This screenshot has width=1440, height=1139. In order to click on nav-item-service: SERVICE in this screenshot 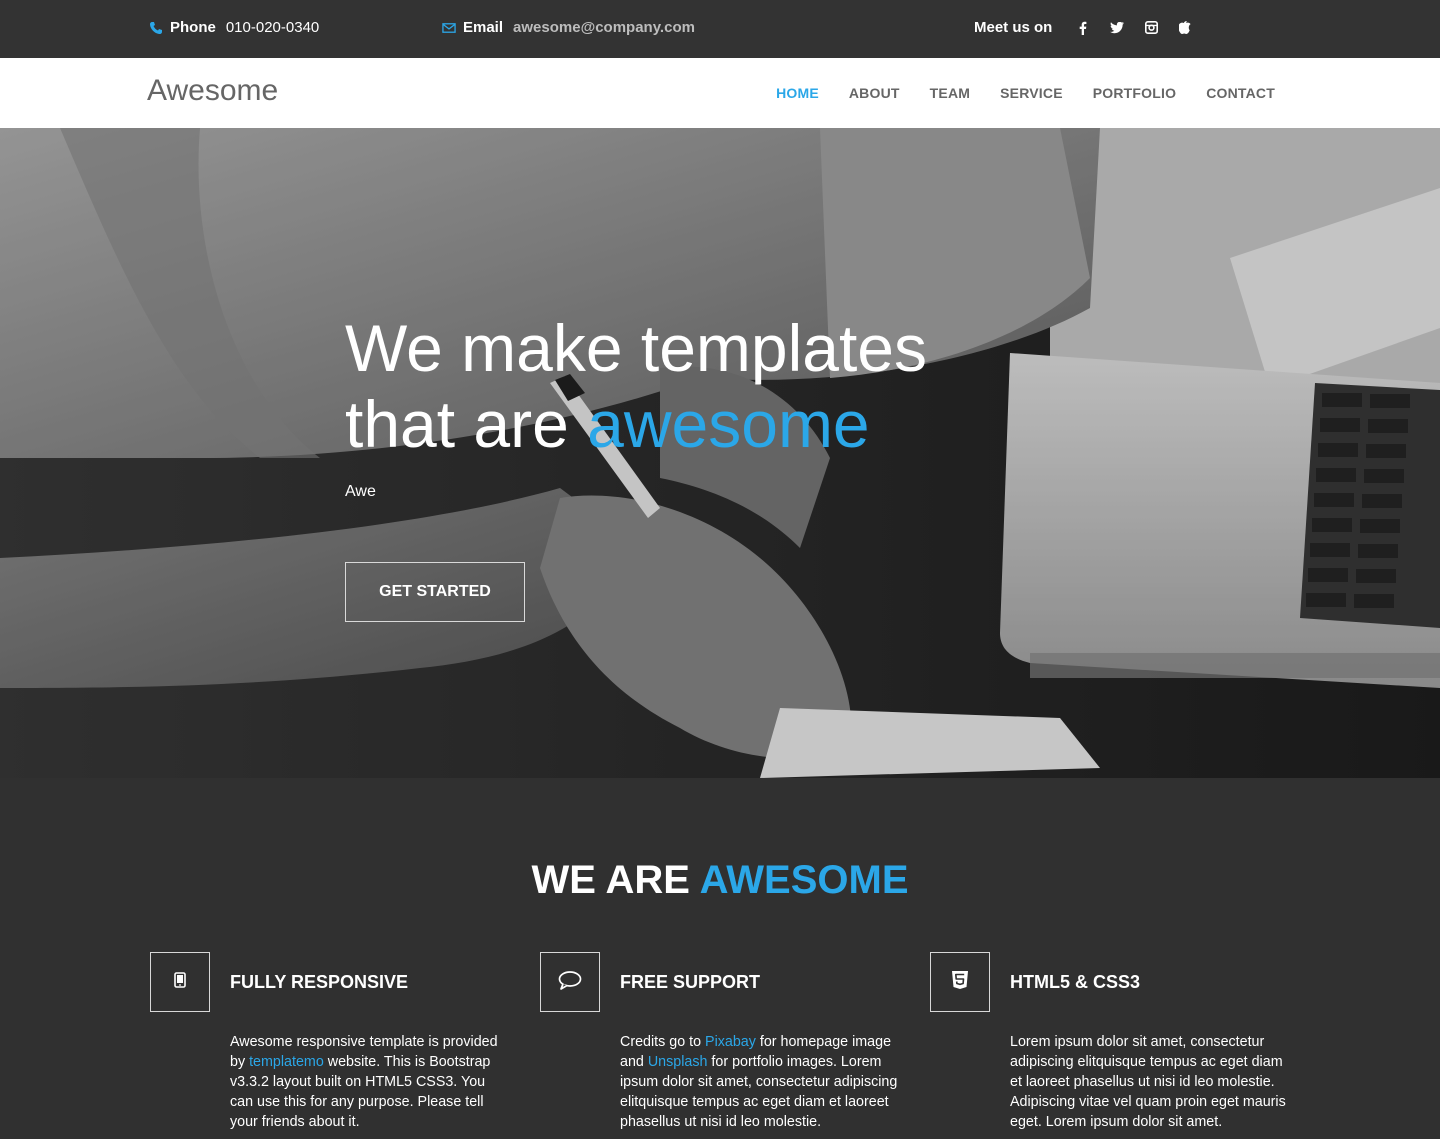, I will do `click(1031, 93)`.